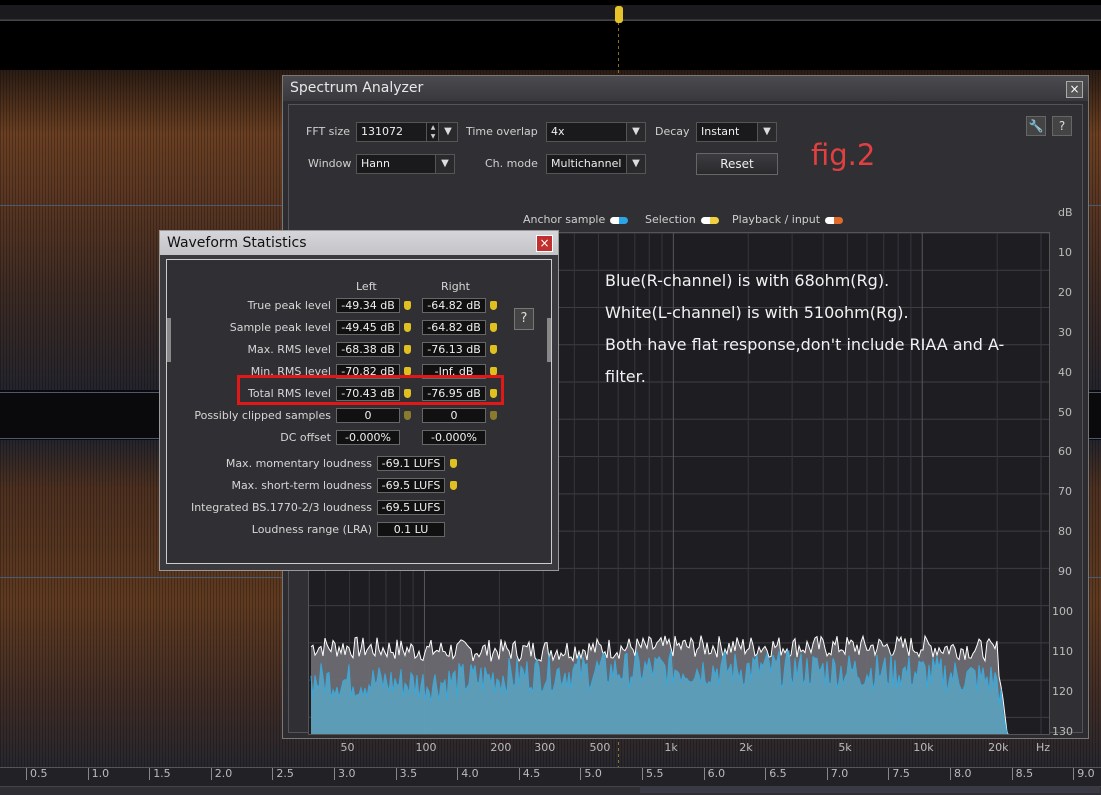  What do you see at coordinates (757, 312) in the screenshot?
I see `annotation-line: White(L-channel) is with 510ohm(Rg).` at bounding box center [757, 312].